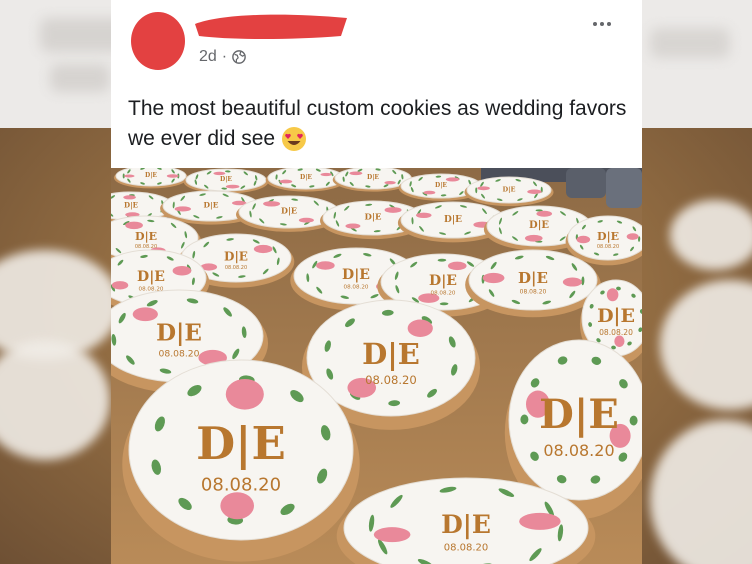 Image resolution: width=752 pixels, height=564 pixels. I want to click on backdrop-cookie, so click(711, 235).